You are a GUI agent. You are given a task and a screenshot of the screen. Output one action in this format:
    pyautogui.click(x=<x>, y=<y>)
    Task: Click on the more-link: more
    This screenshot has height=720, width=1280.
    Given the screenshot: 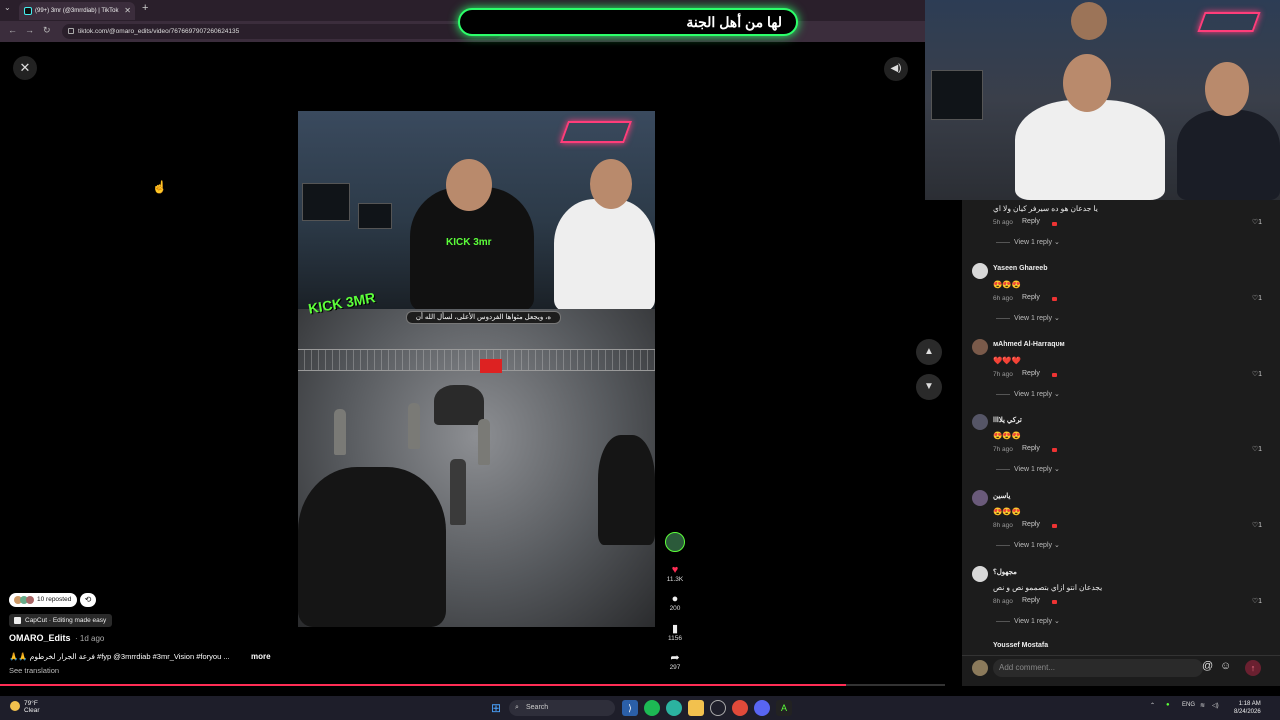 What is the action you would take?
    pyautogui.click(x=261, y=656)
    